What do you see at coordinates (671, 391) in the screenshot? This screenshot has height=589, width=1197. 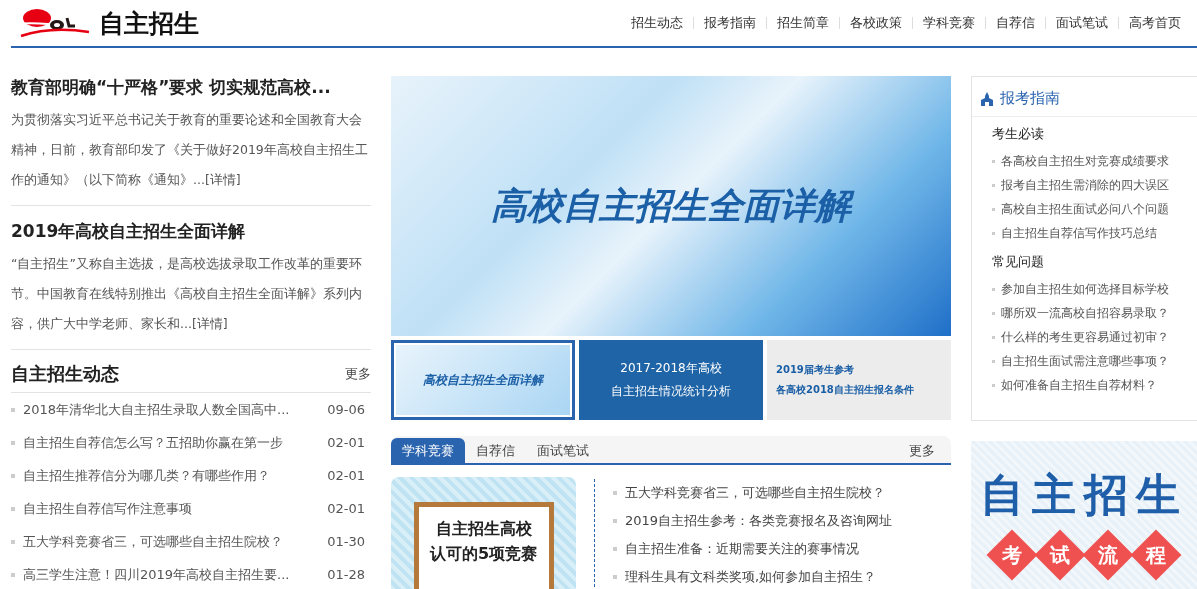 I see `thumbnail-caption: 自主招生情况统计分析` at bounding box center [671, 391].